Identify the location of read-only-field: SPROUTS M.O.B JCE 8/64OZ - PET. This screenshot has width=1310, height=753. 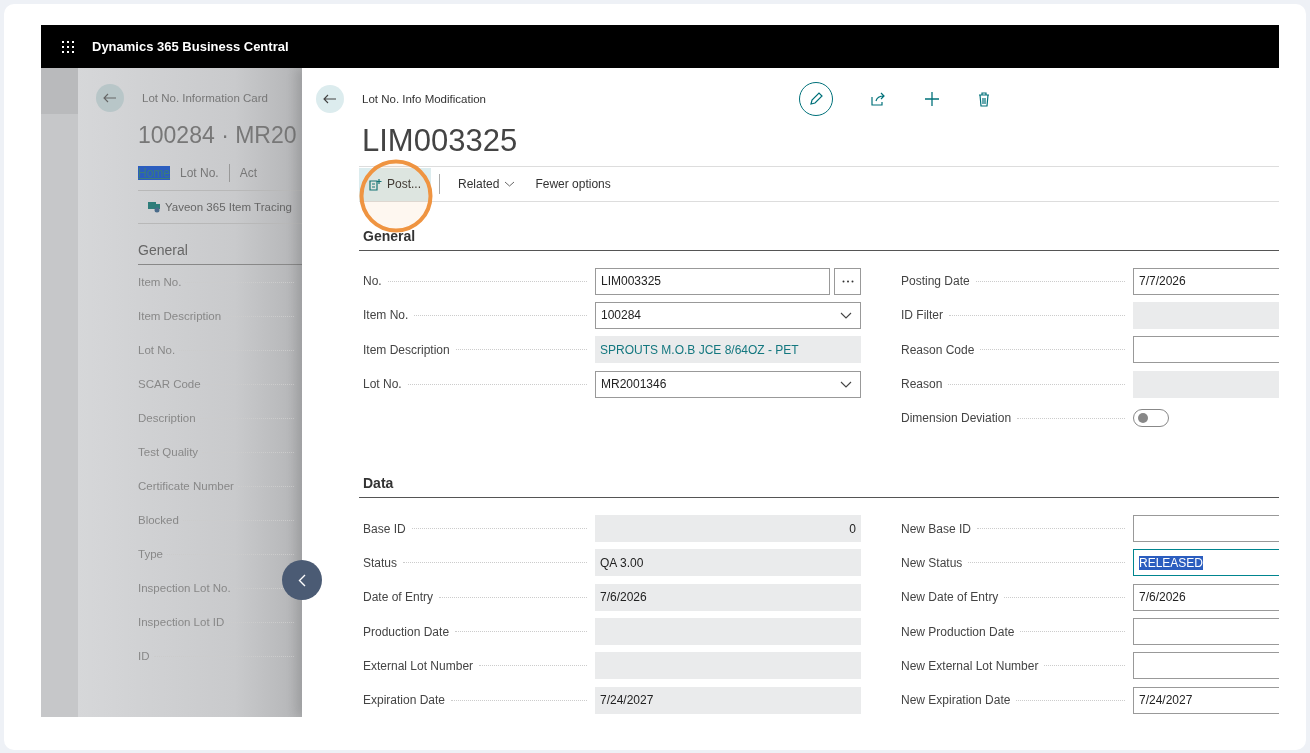
(728, 350).